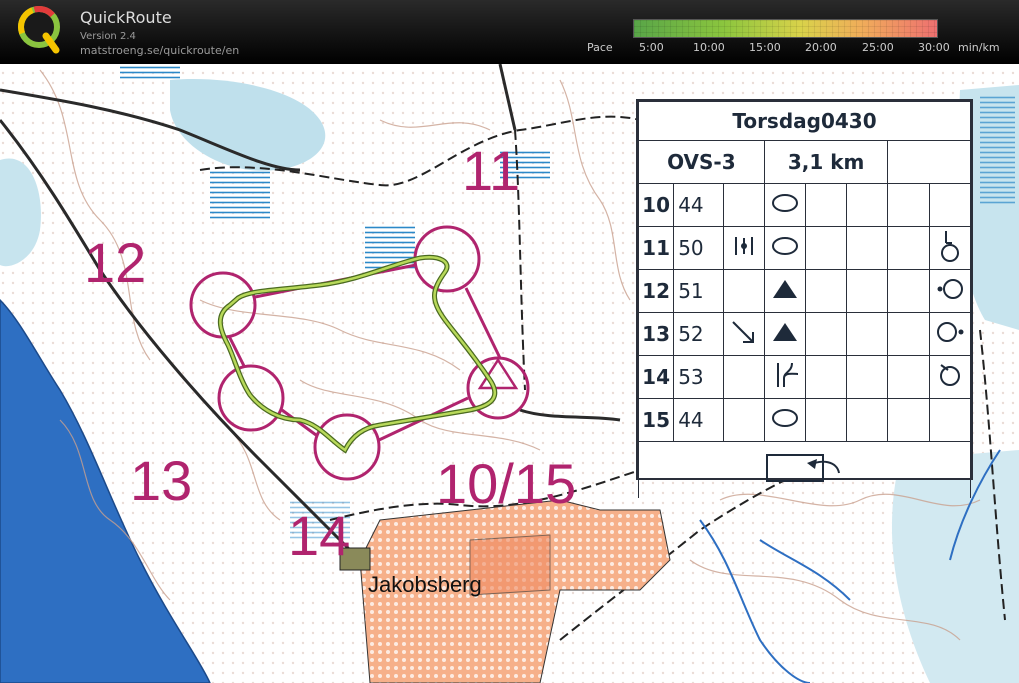  Describe the element at coordinates (491, 170) in the screenshot. I see `control-number: 11` at that location.